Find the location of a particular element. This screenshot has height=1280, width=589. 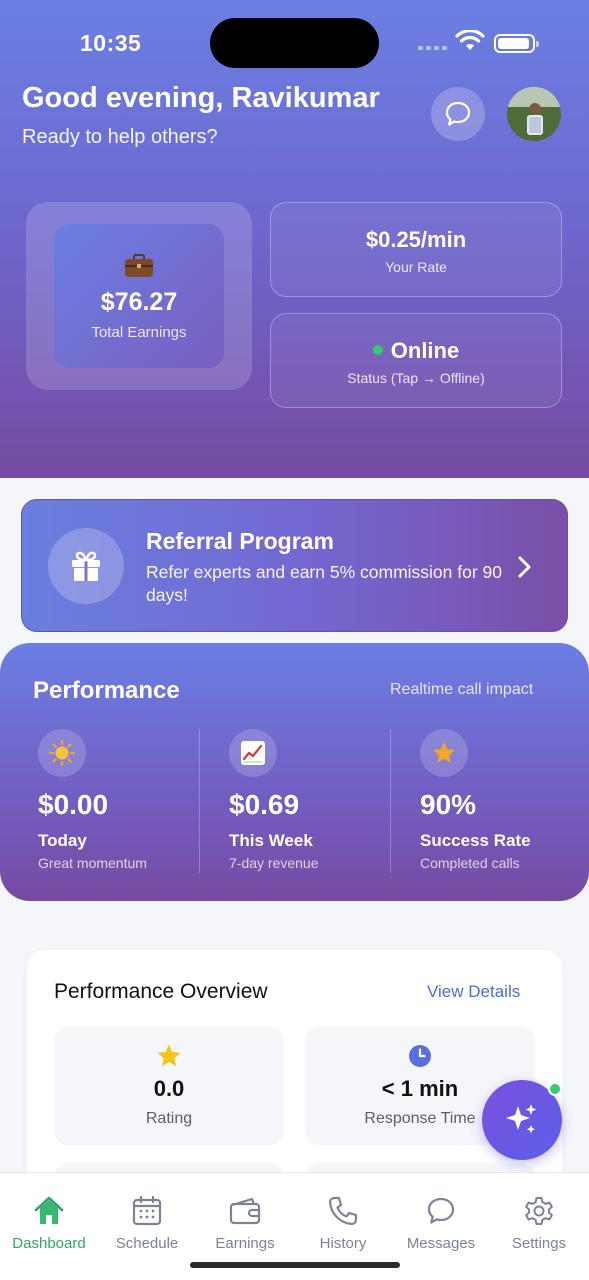

tab-label: Dashboard is located at coordinates (49, 1243).